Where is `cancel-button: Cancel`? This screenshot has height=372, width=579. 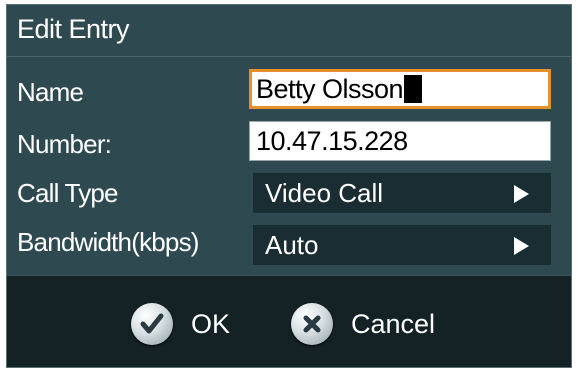 cancel-button: Cancel is located at coordinates (363, 324).